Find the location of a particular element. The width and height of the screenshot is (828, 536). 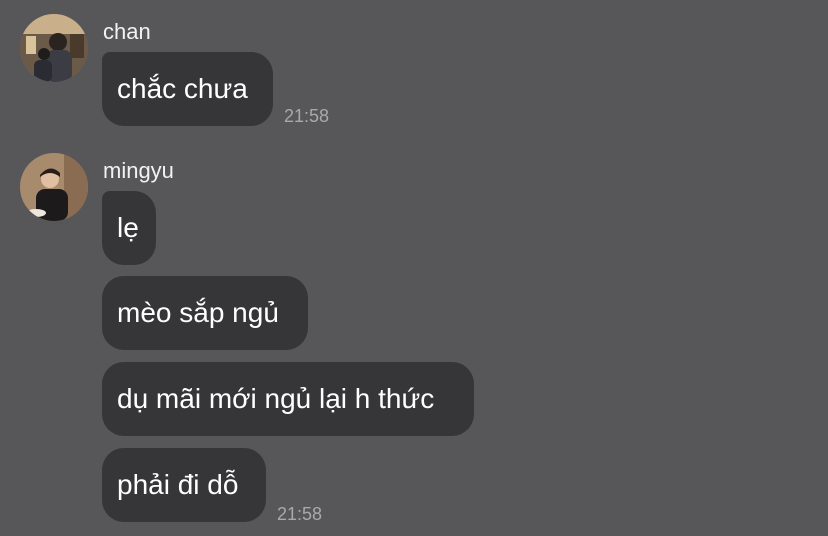

avatar-mingyu is located at coordinates (54, 187).